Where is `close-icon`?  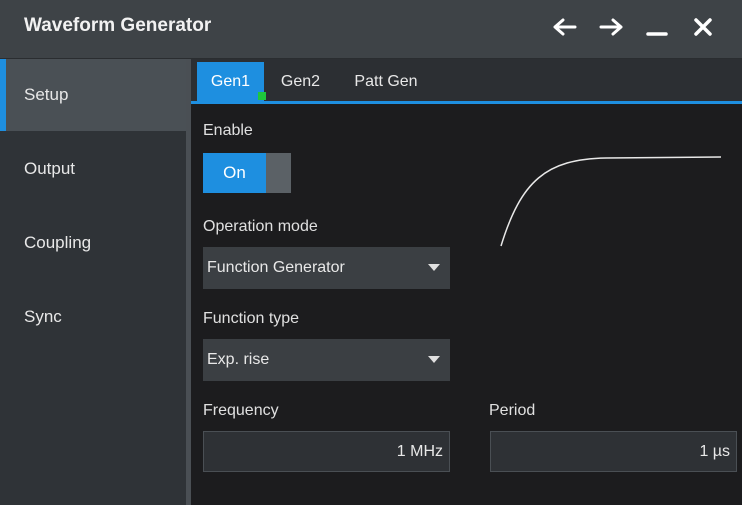 close-icon is located at coordinates (703, 27).